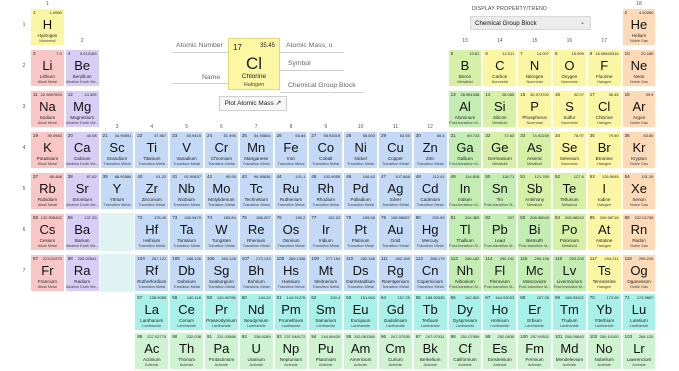  What do you see at coordinates (500, 351) in the screenshot?
I see `element-cell-es: 99 252.0830 Es Einsteinium Actinide` at bounding box center [500, 351].